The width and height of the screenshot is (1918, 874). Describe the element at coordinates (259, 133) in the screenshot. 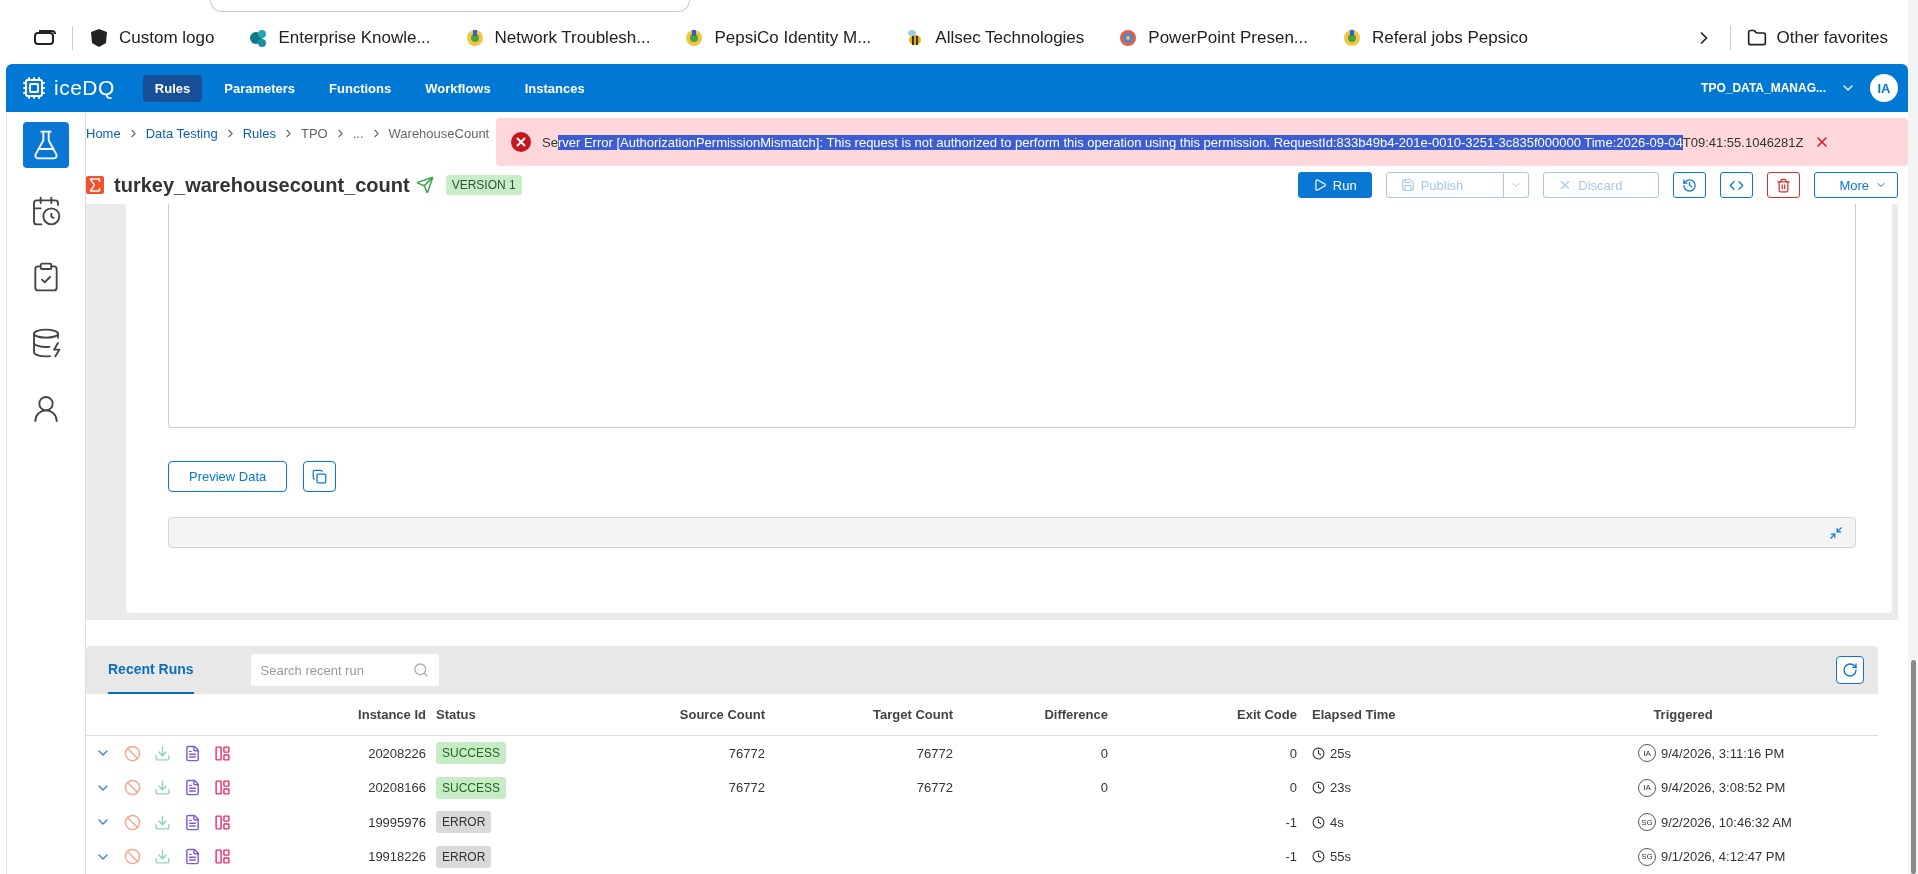

I see `breadcrumb-link: Rules` at that location.